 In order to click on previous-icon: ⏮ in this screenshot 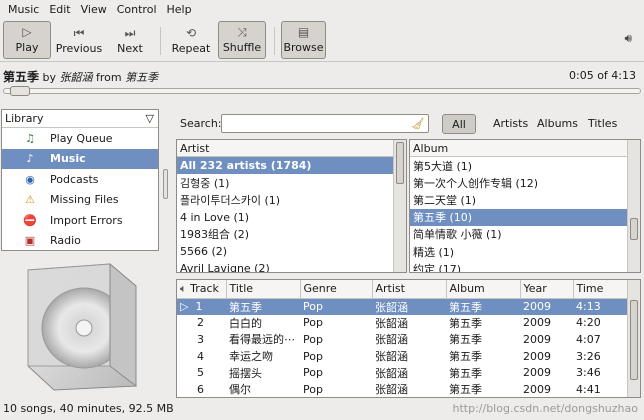, I will do `click(79, 33)`.